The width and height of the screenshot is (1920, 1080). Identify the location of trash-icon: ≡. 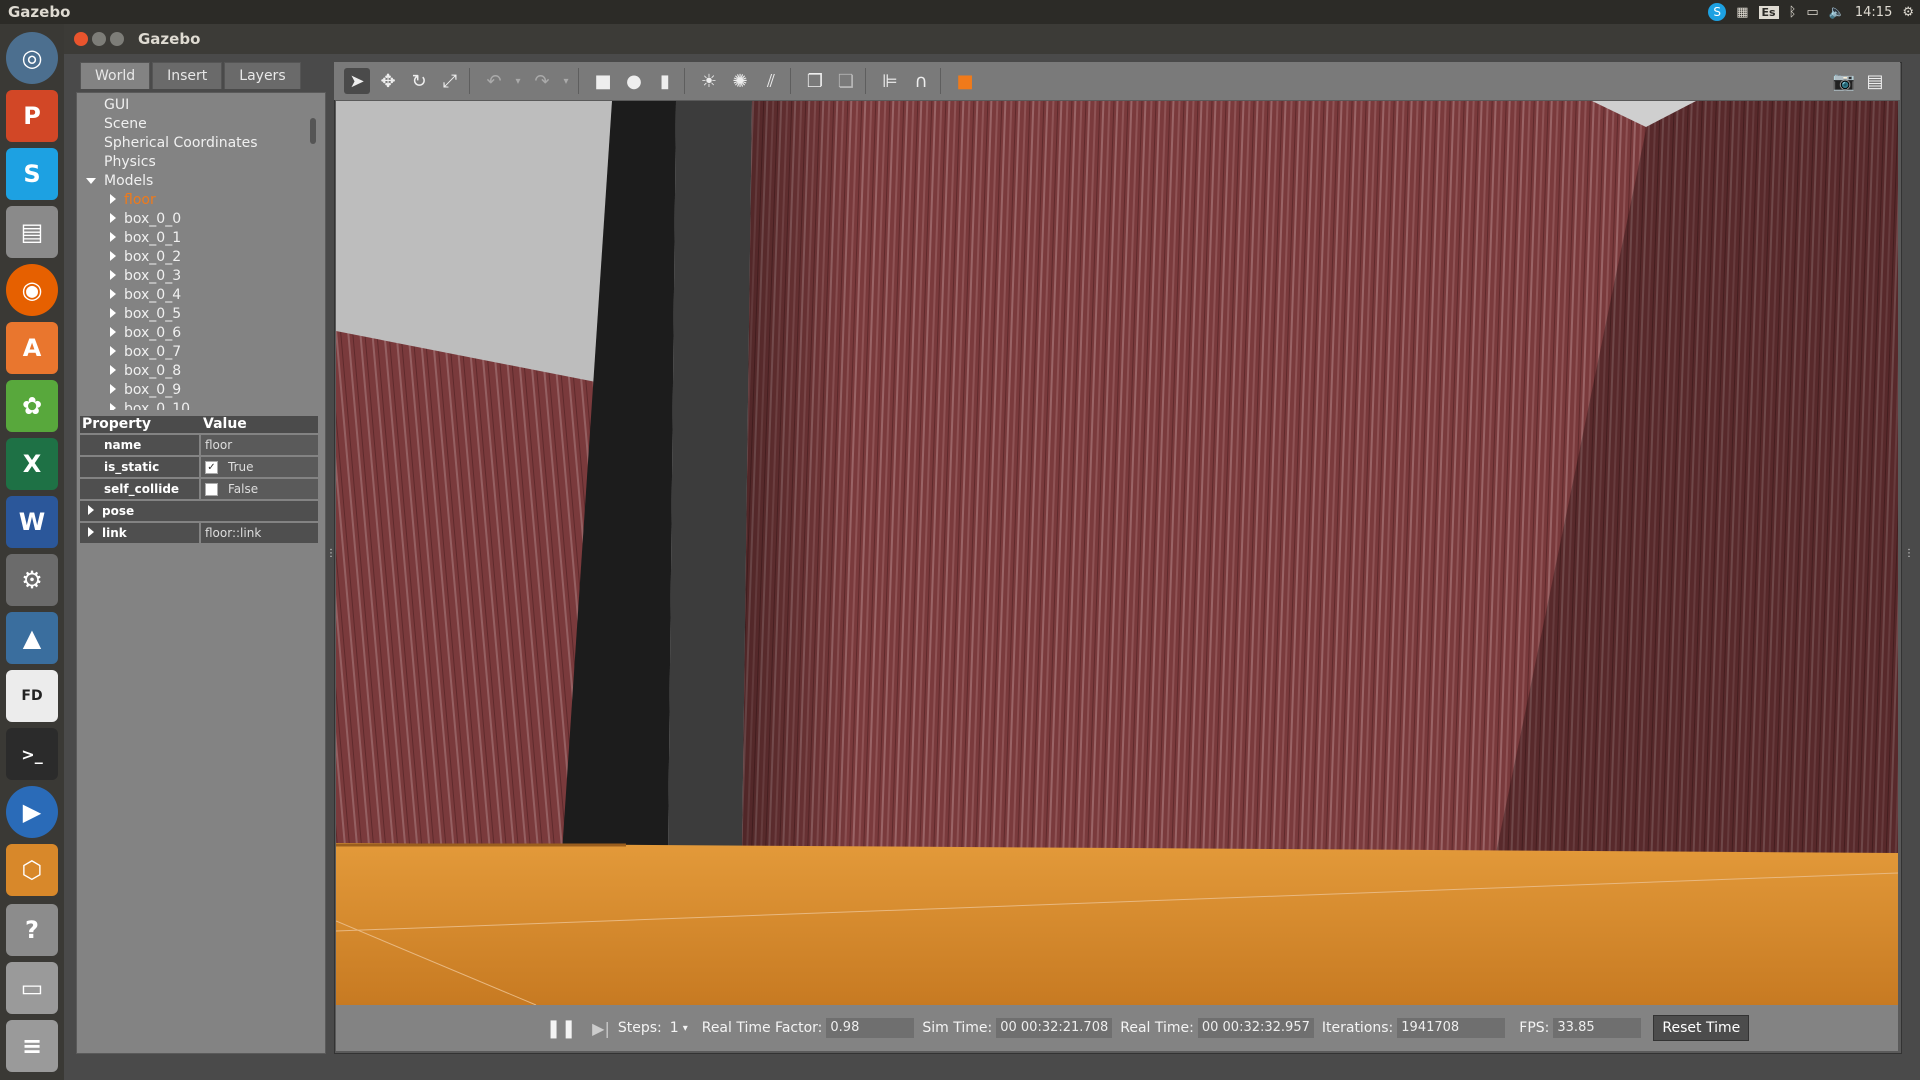
(32, 1046).